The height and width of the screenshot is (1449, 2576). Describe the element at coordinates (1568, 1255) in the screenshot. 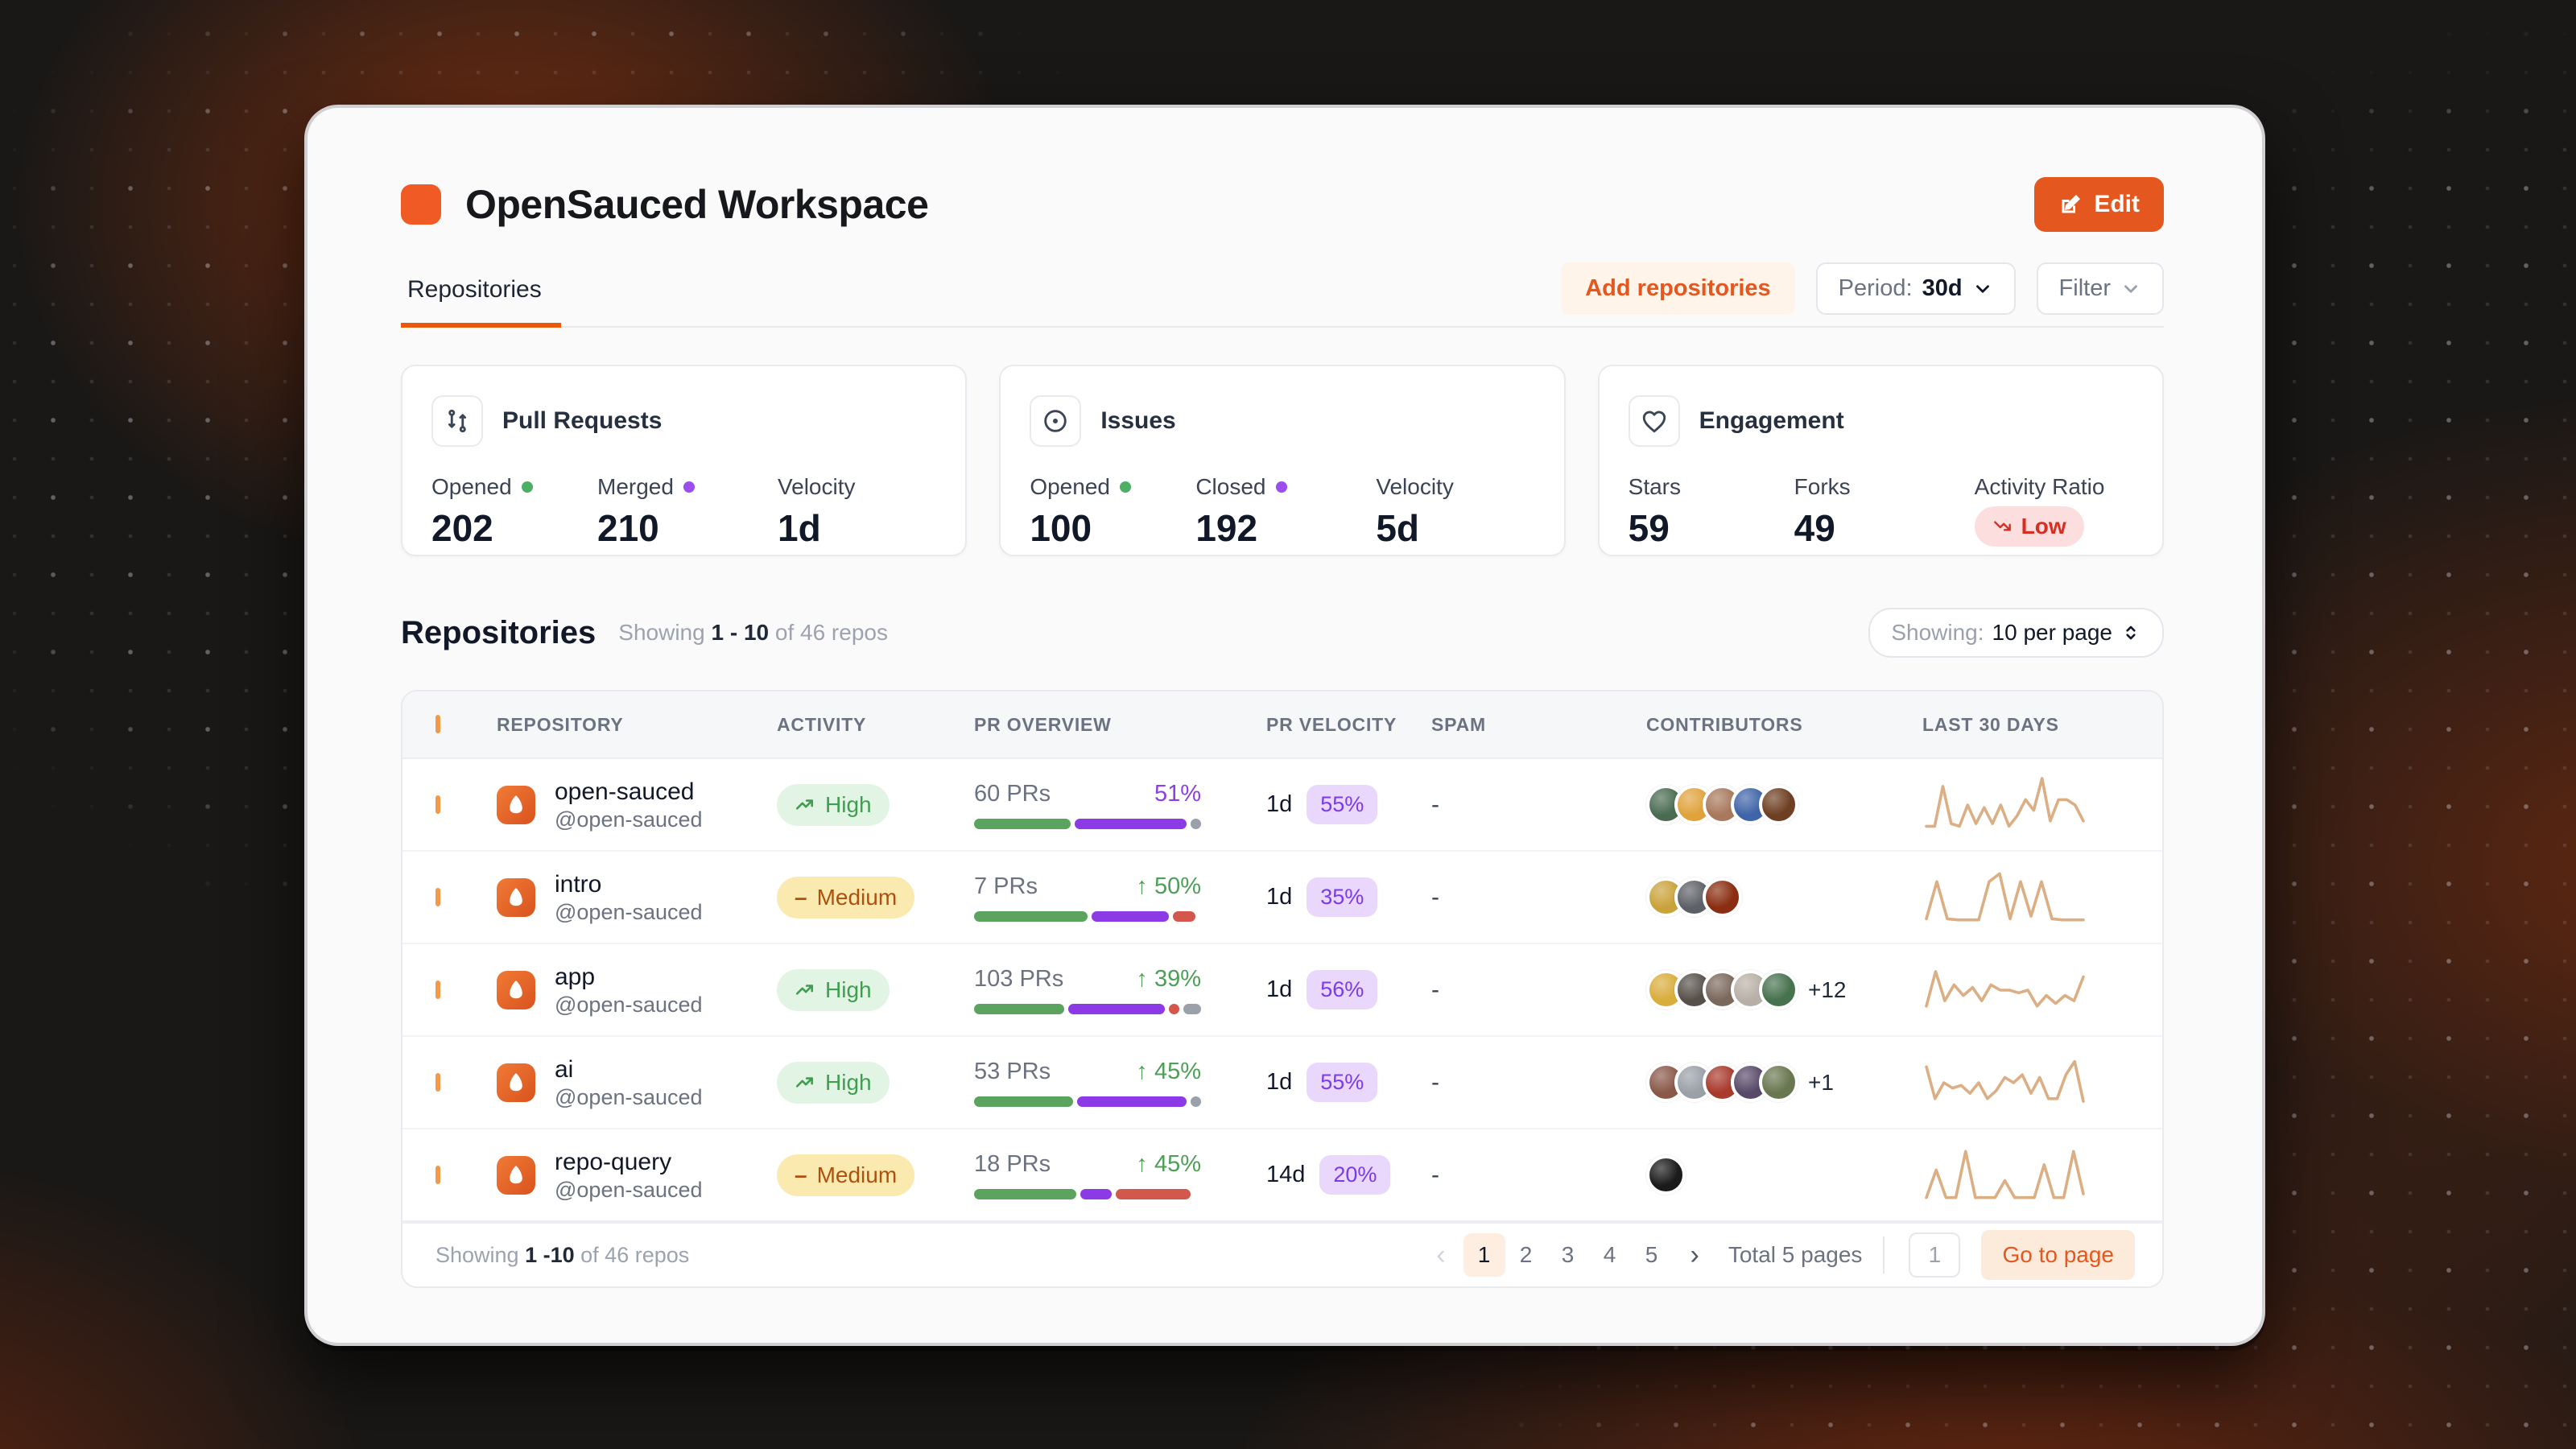

I see `page-button-3: 3` at that location.